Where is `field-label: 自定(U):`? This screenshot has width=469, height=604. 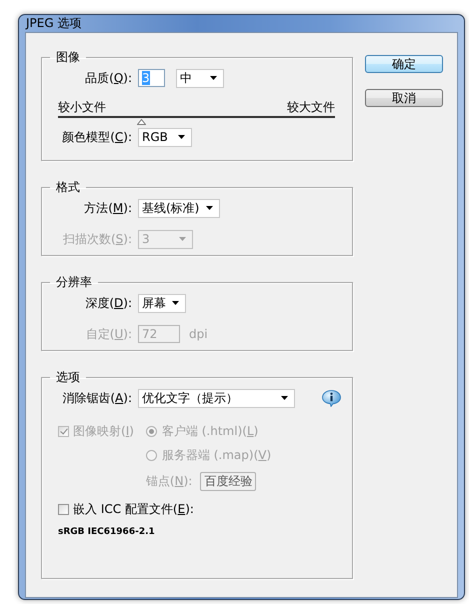 field-label: 自定(U): is located at coordinates (108, 334).